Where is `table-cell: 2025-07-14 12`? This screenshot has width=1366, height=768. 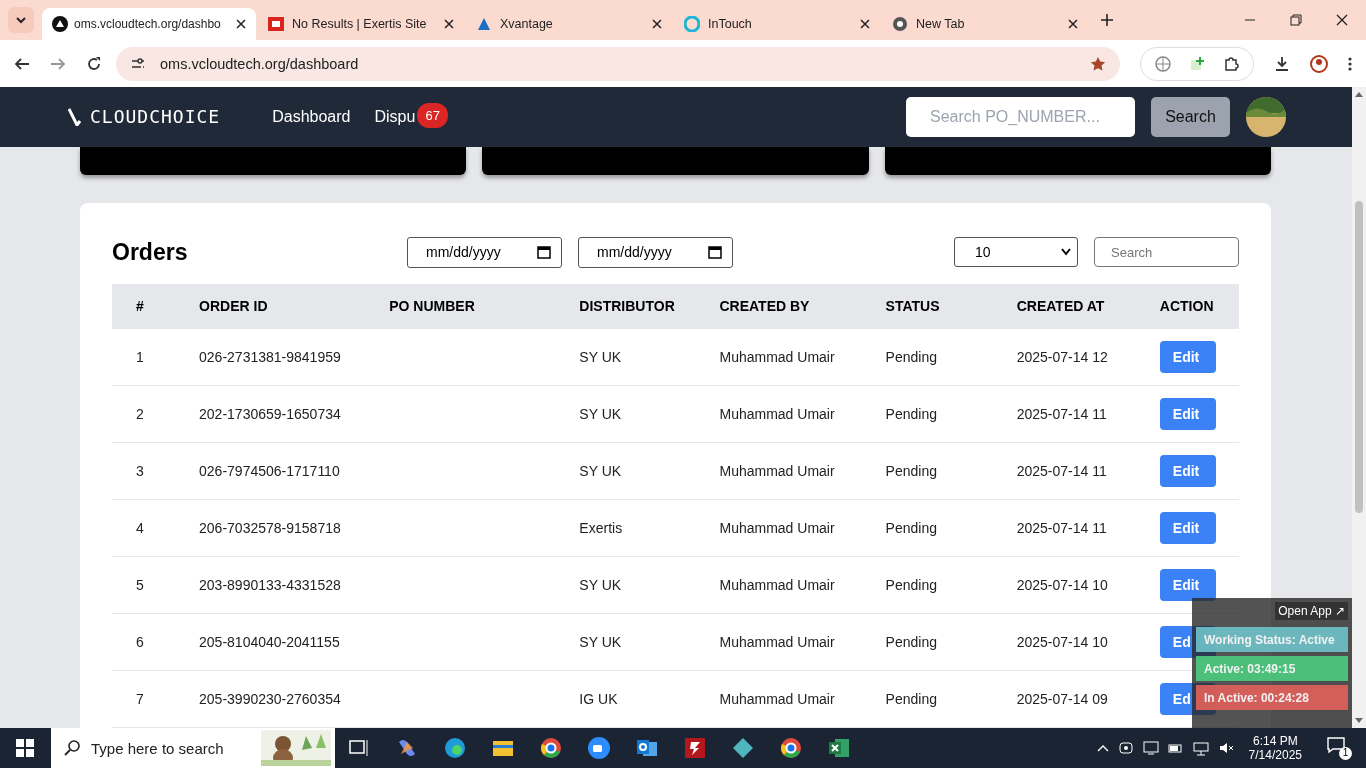 table-cell: 2025-07-14 12 is located at coordinates (1062, 356).